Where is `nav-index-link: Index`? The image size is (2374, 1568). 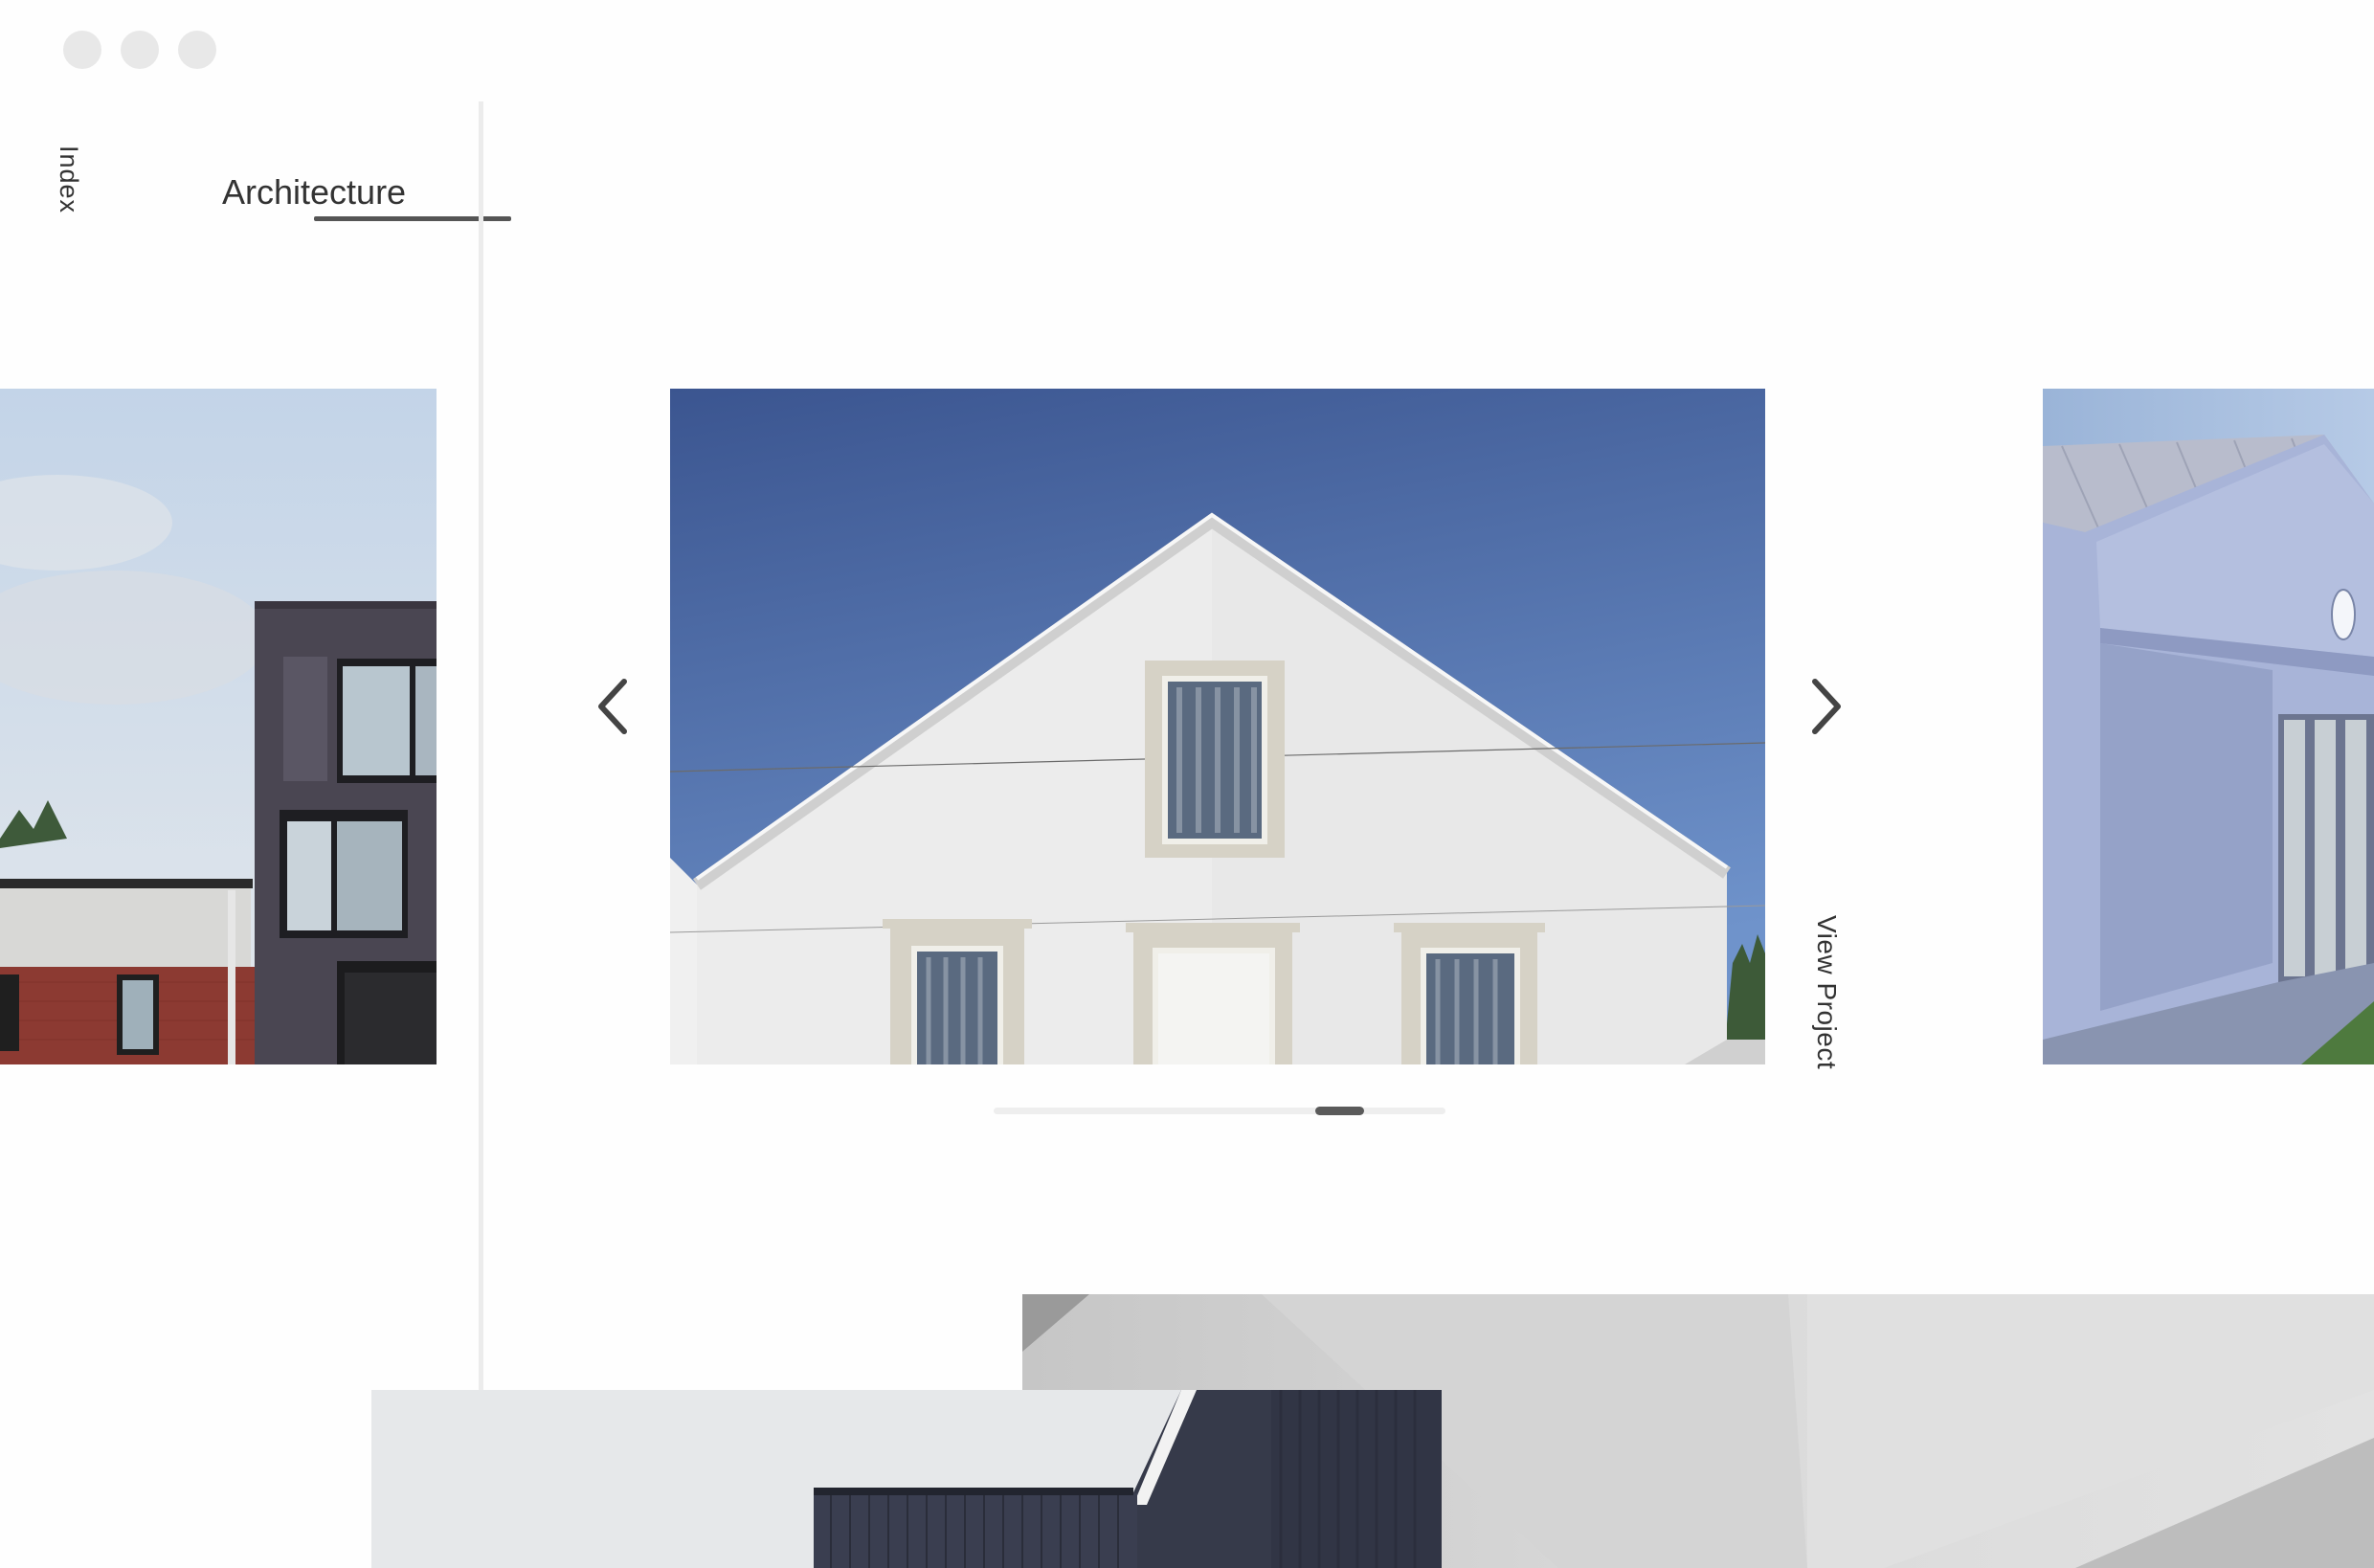 nav-index-link: Index is located at coordinates (68, 179).